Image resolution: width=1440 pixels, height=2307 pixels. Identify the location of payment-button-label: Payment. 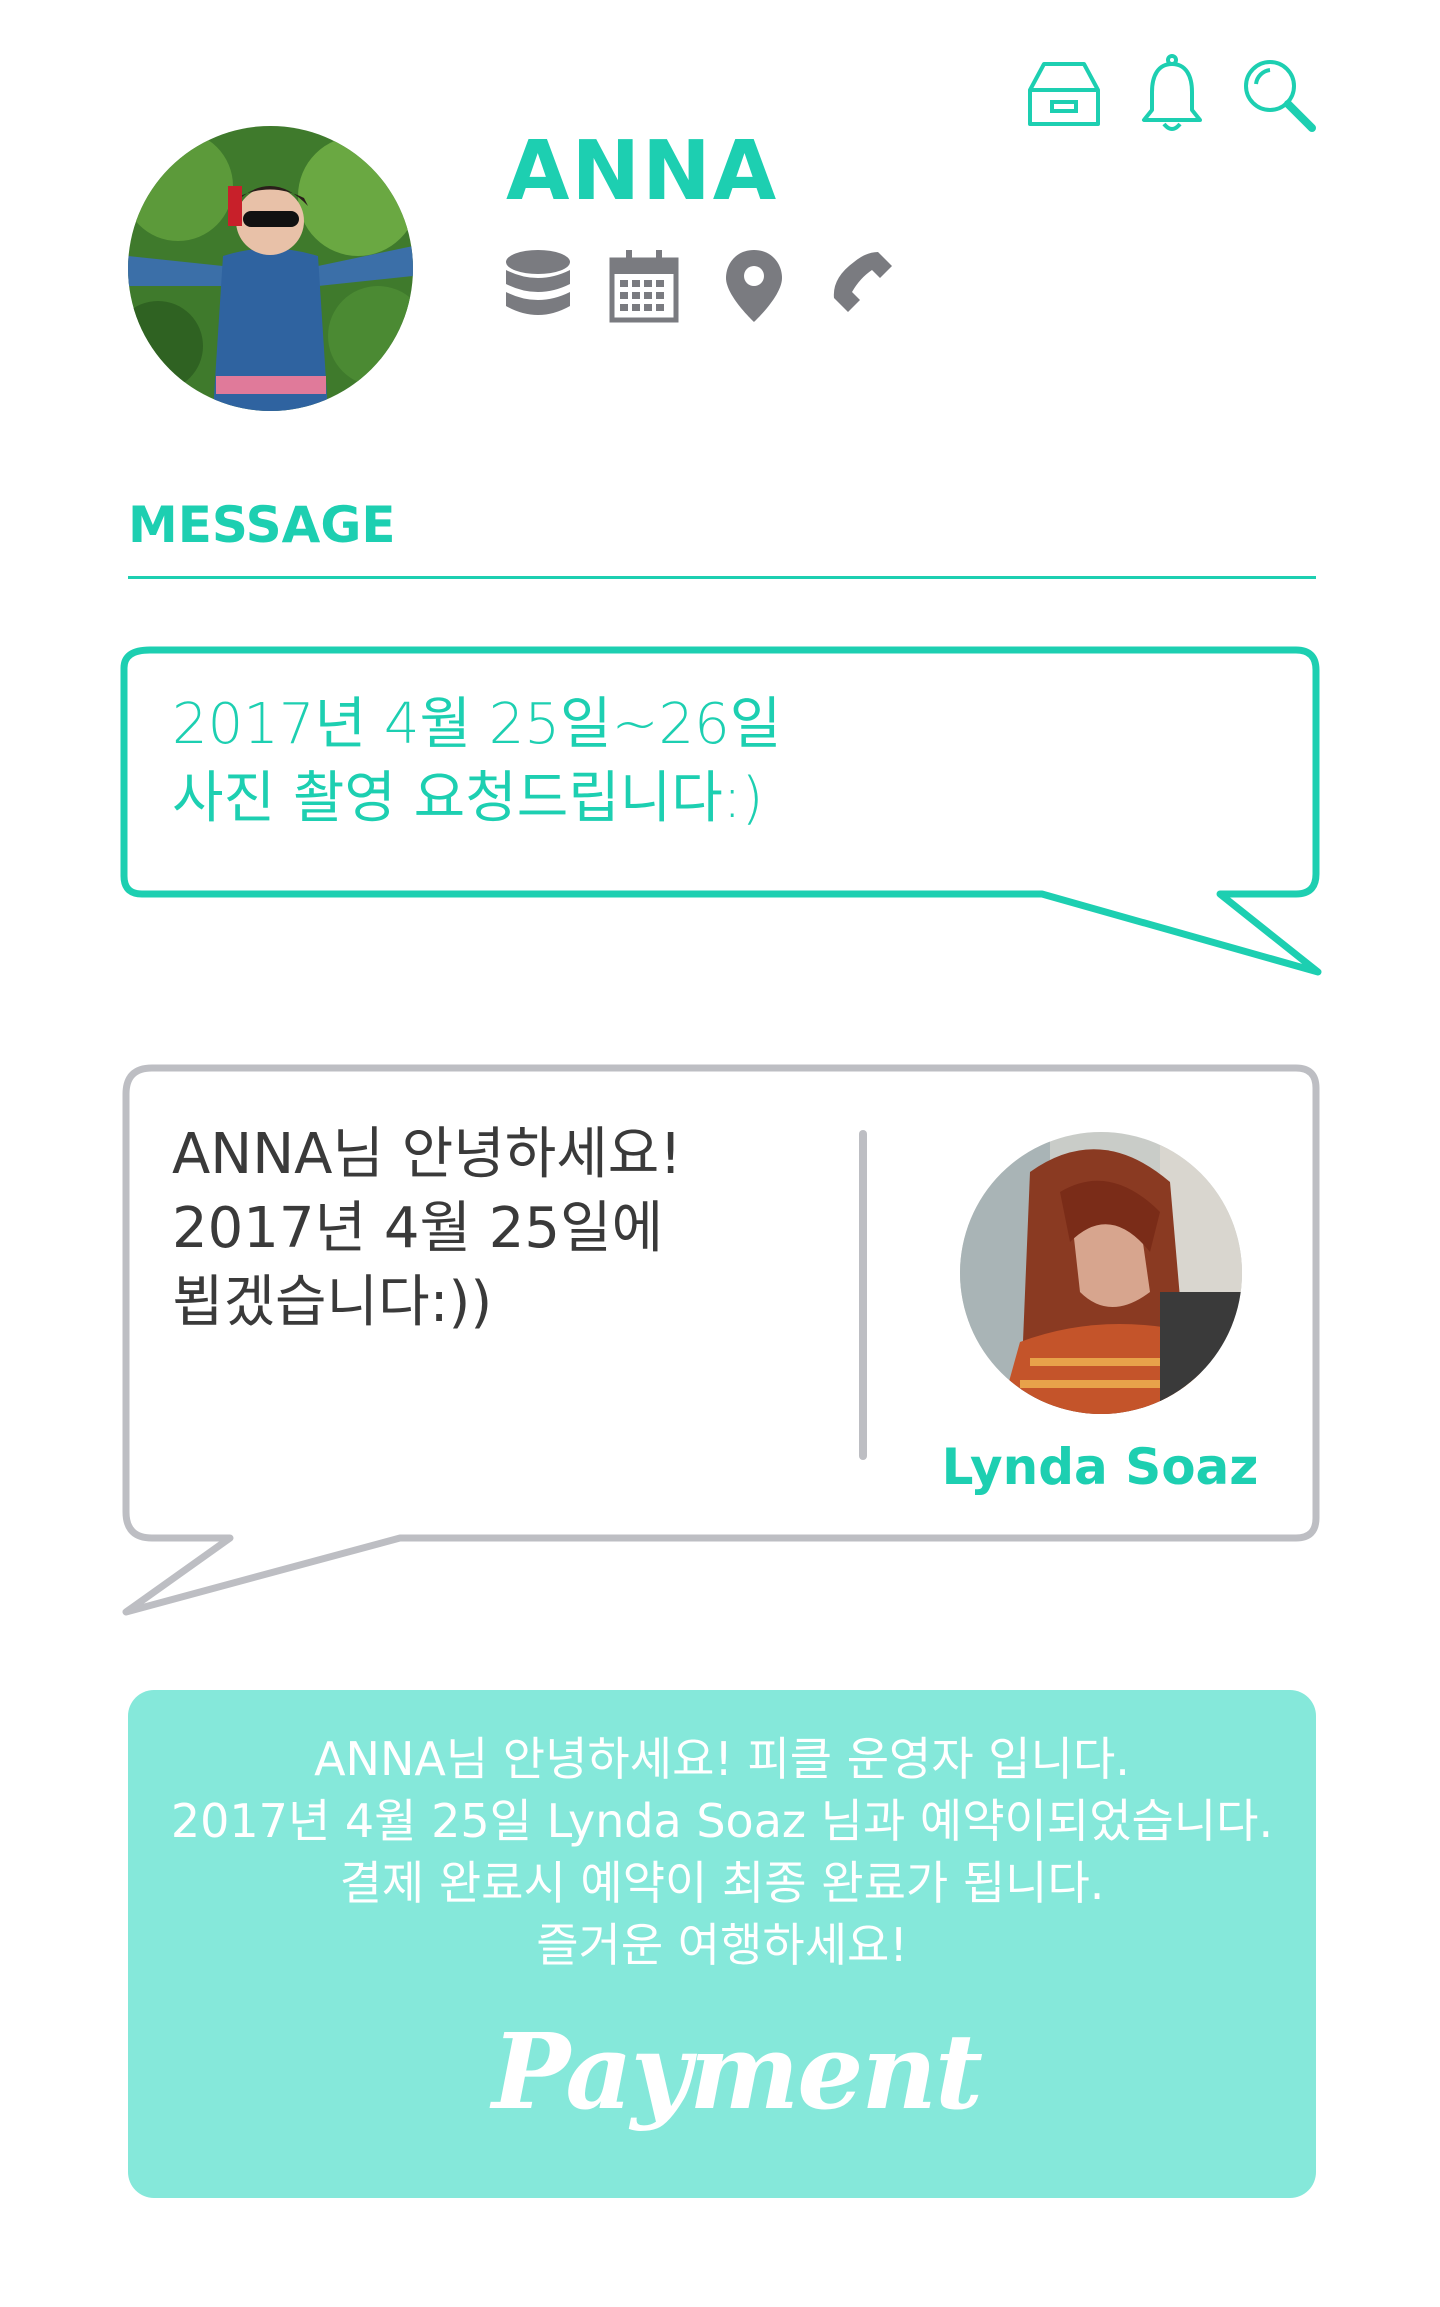
(737, 2071).